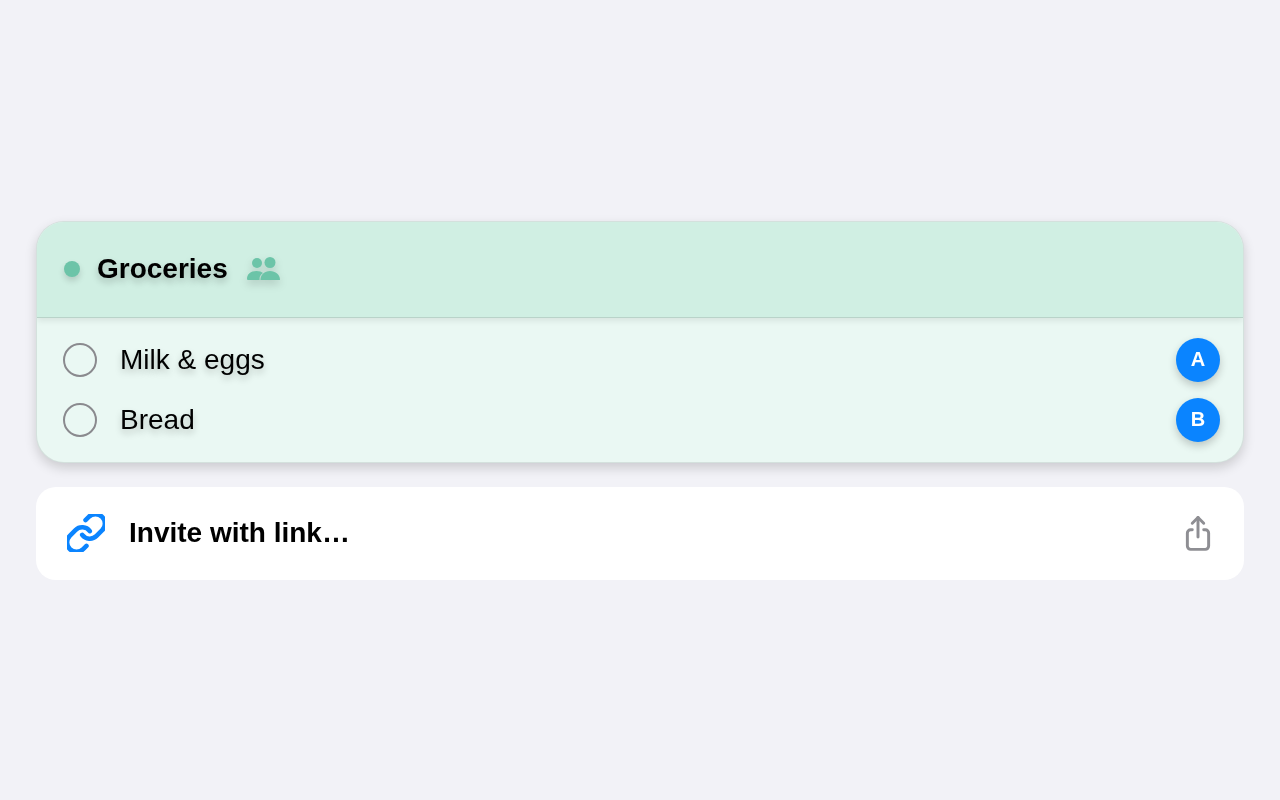 This screenshot has width=1280, height=800. Describe the element at coordinates (1198, 419) in the screenshot. I see `assignee-avatar: B` at that location.